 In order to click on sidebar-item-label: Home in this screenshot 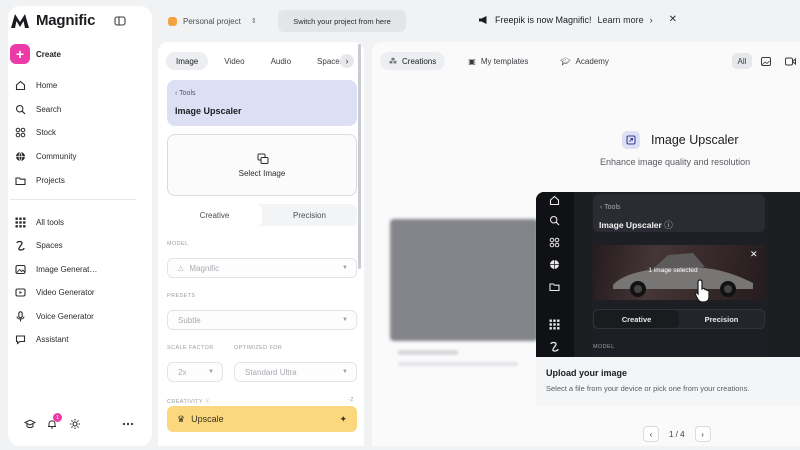, I will do `click(47, 85)`.